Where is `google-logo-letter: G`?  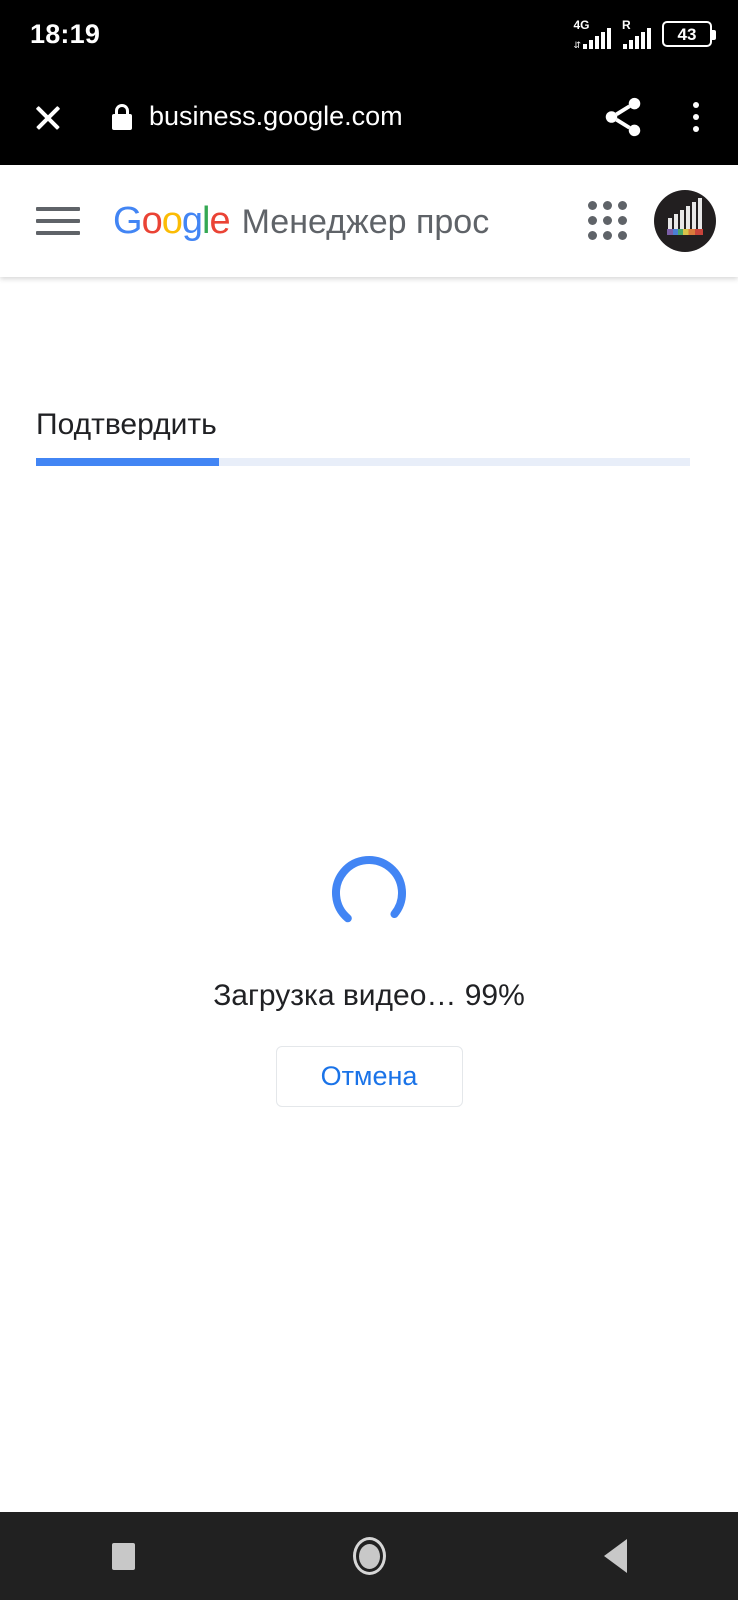
google-logo-letter: G is located at coordinates (128, 220).